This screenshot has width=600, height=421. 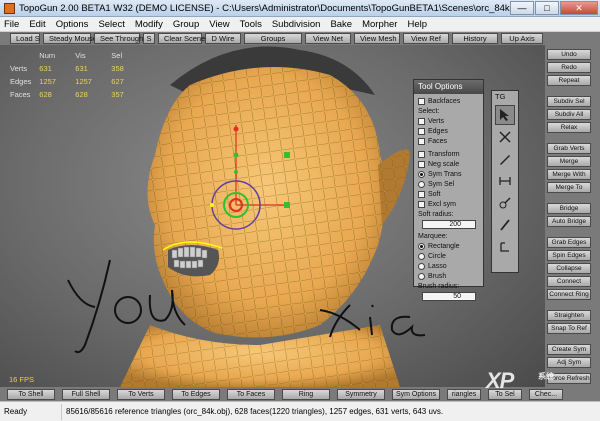 I want to click on neg-scale-option: Neg scale, so click(x=448, y=164).